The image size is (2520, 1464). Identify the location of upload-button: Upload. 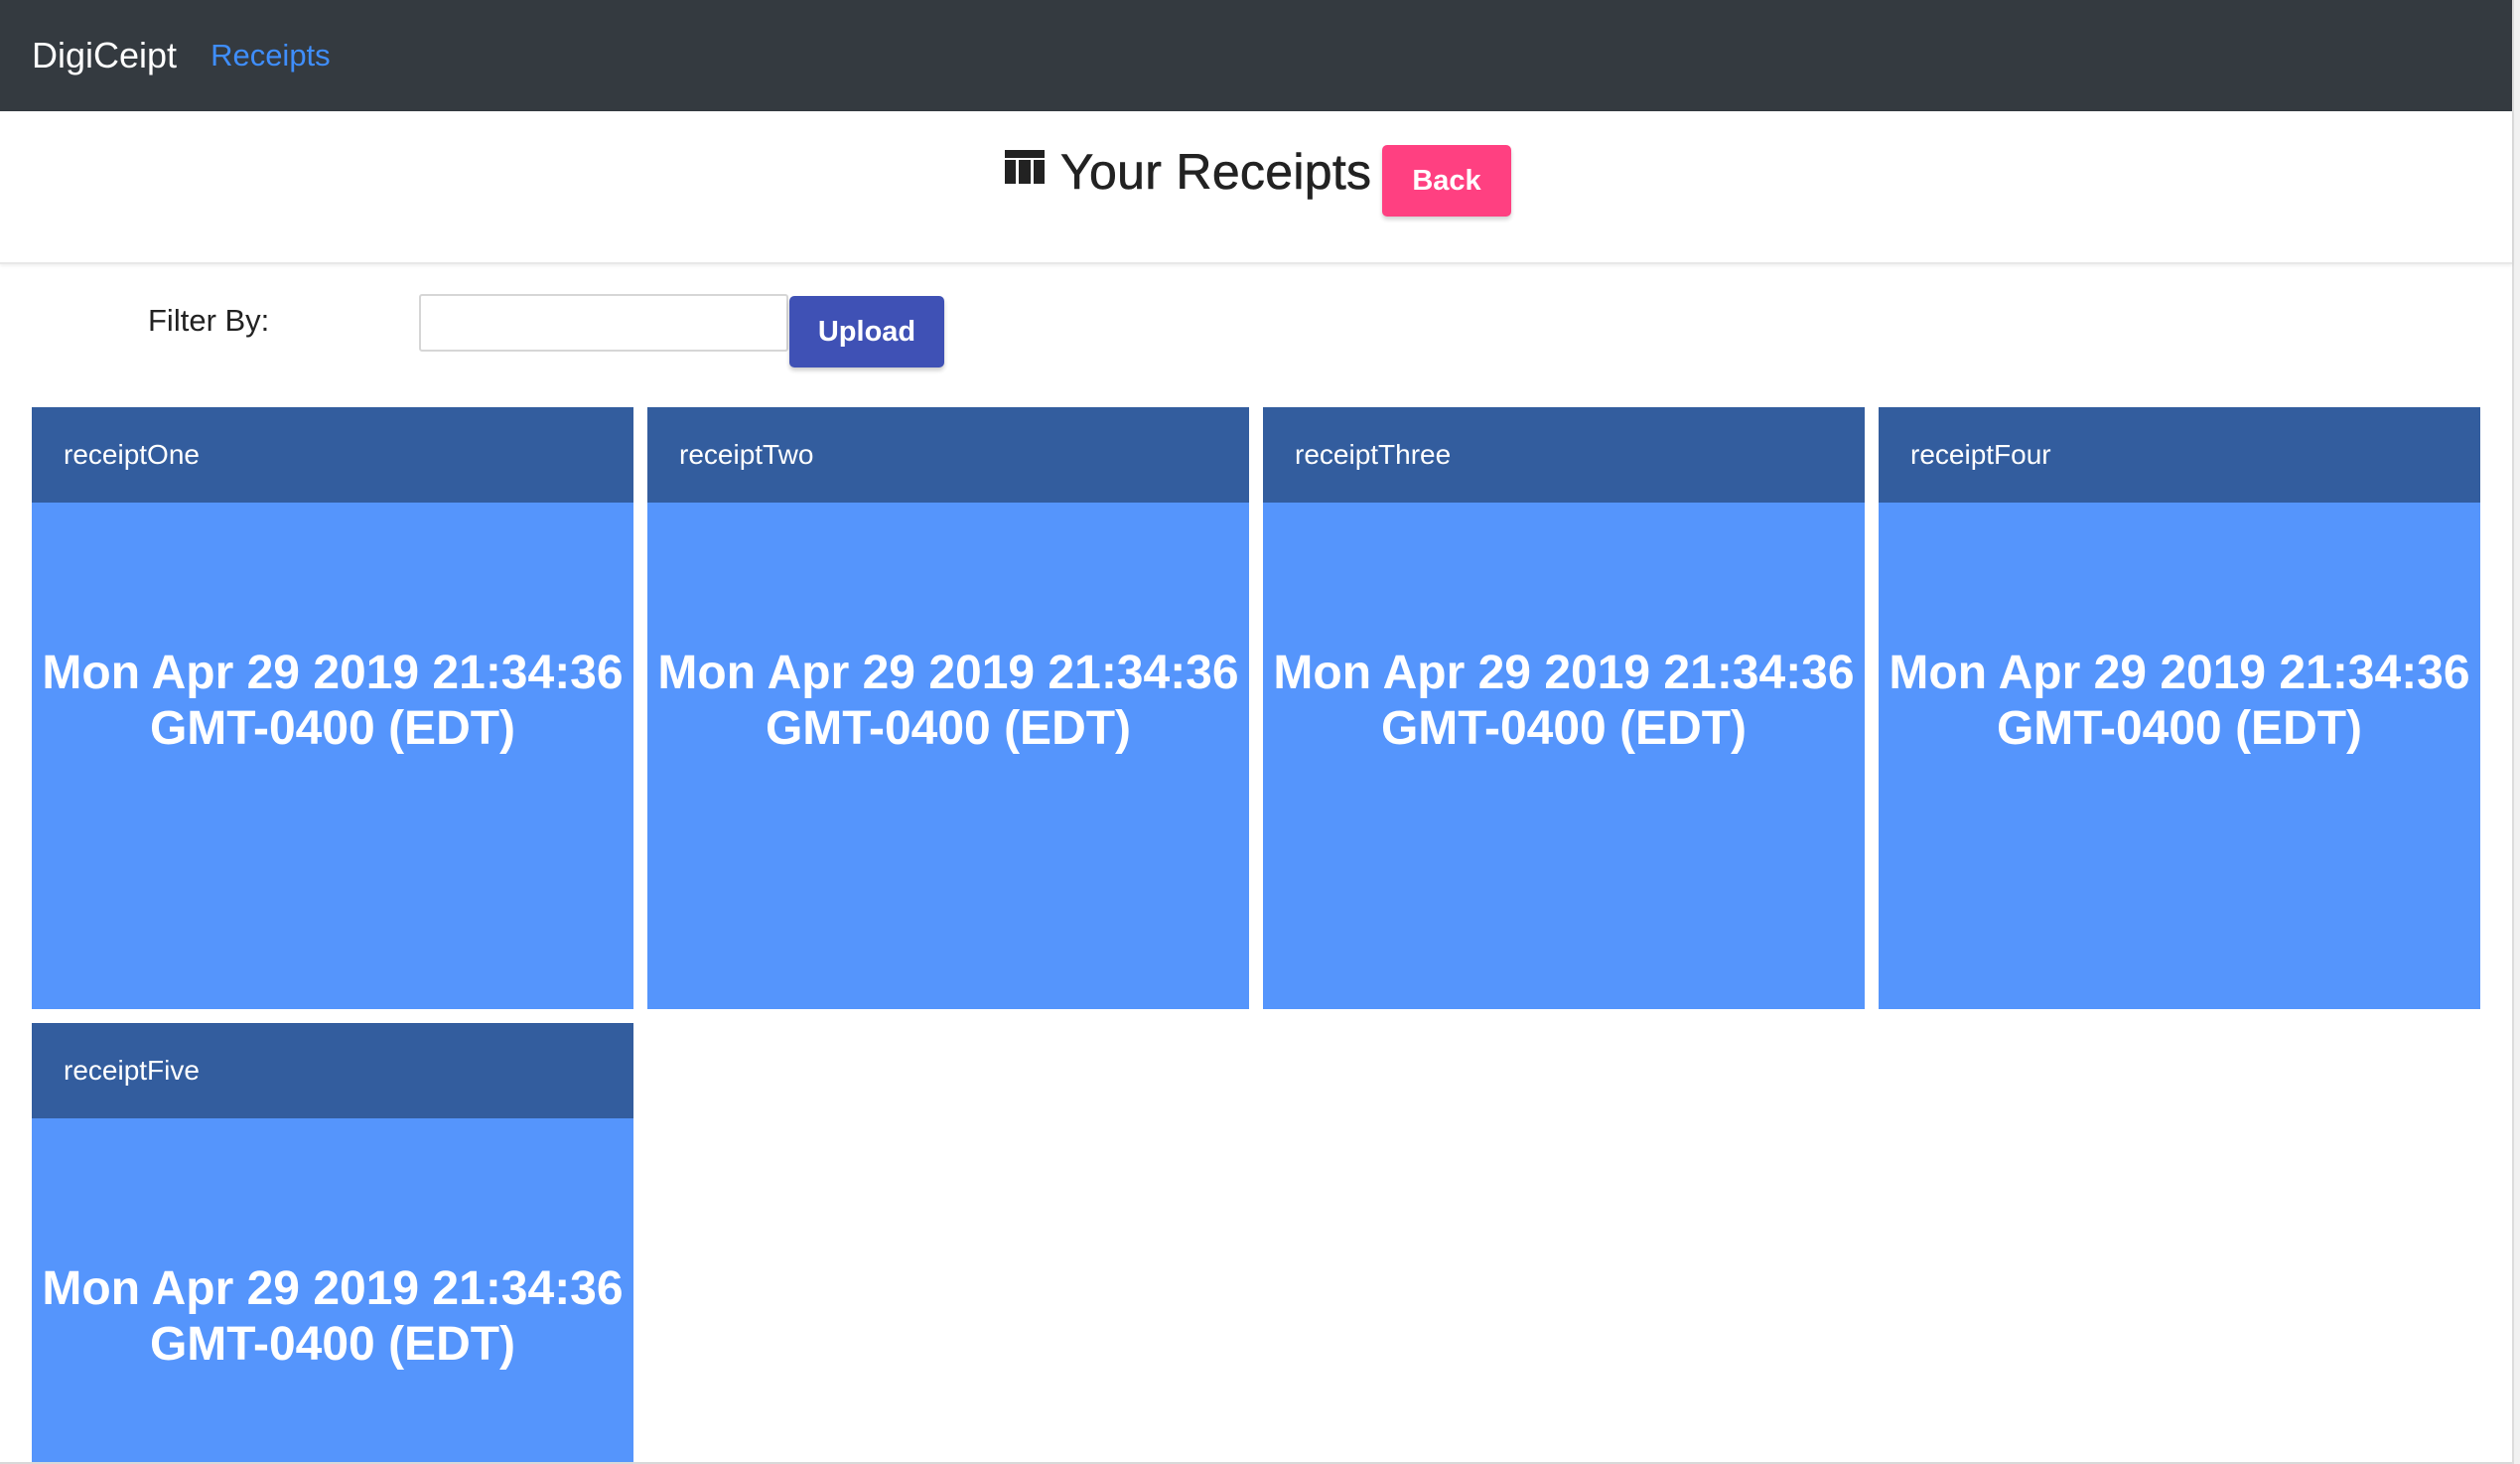
(866, 331).